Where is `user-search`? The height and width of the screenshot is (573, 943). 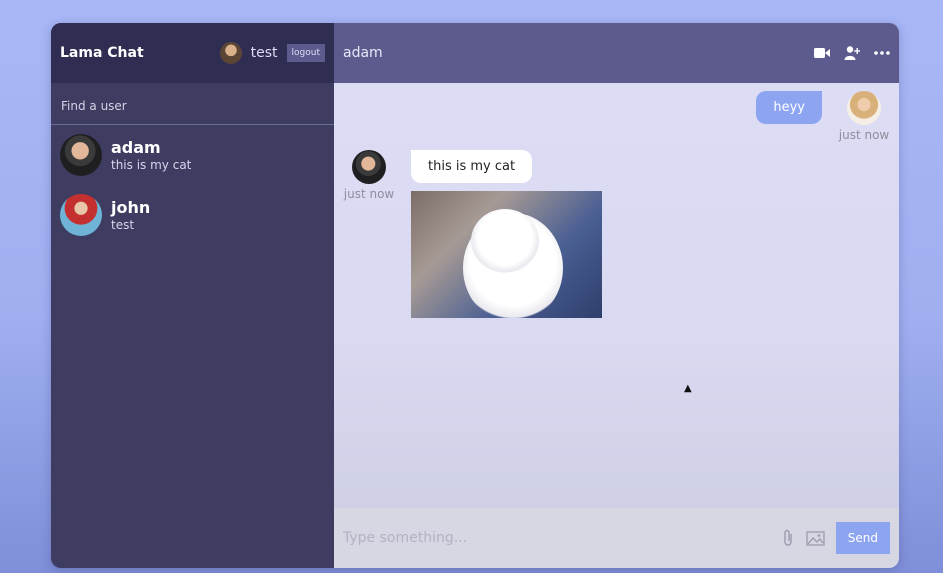 user-search is located at coordinates (192, 104).